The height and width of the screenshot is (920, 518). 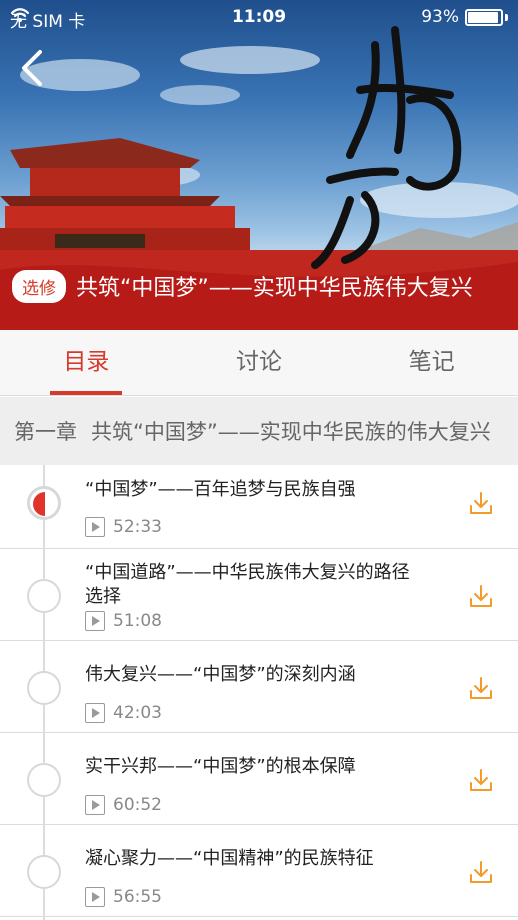 I want to click on battery-tip, so click(x=506, y=17).